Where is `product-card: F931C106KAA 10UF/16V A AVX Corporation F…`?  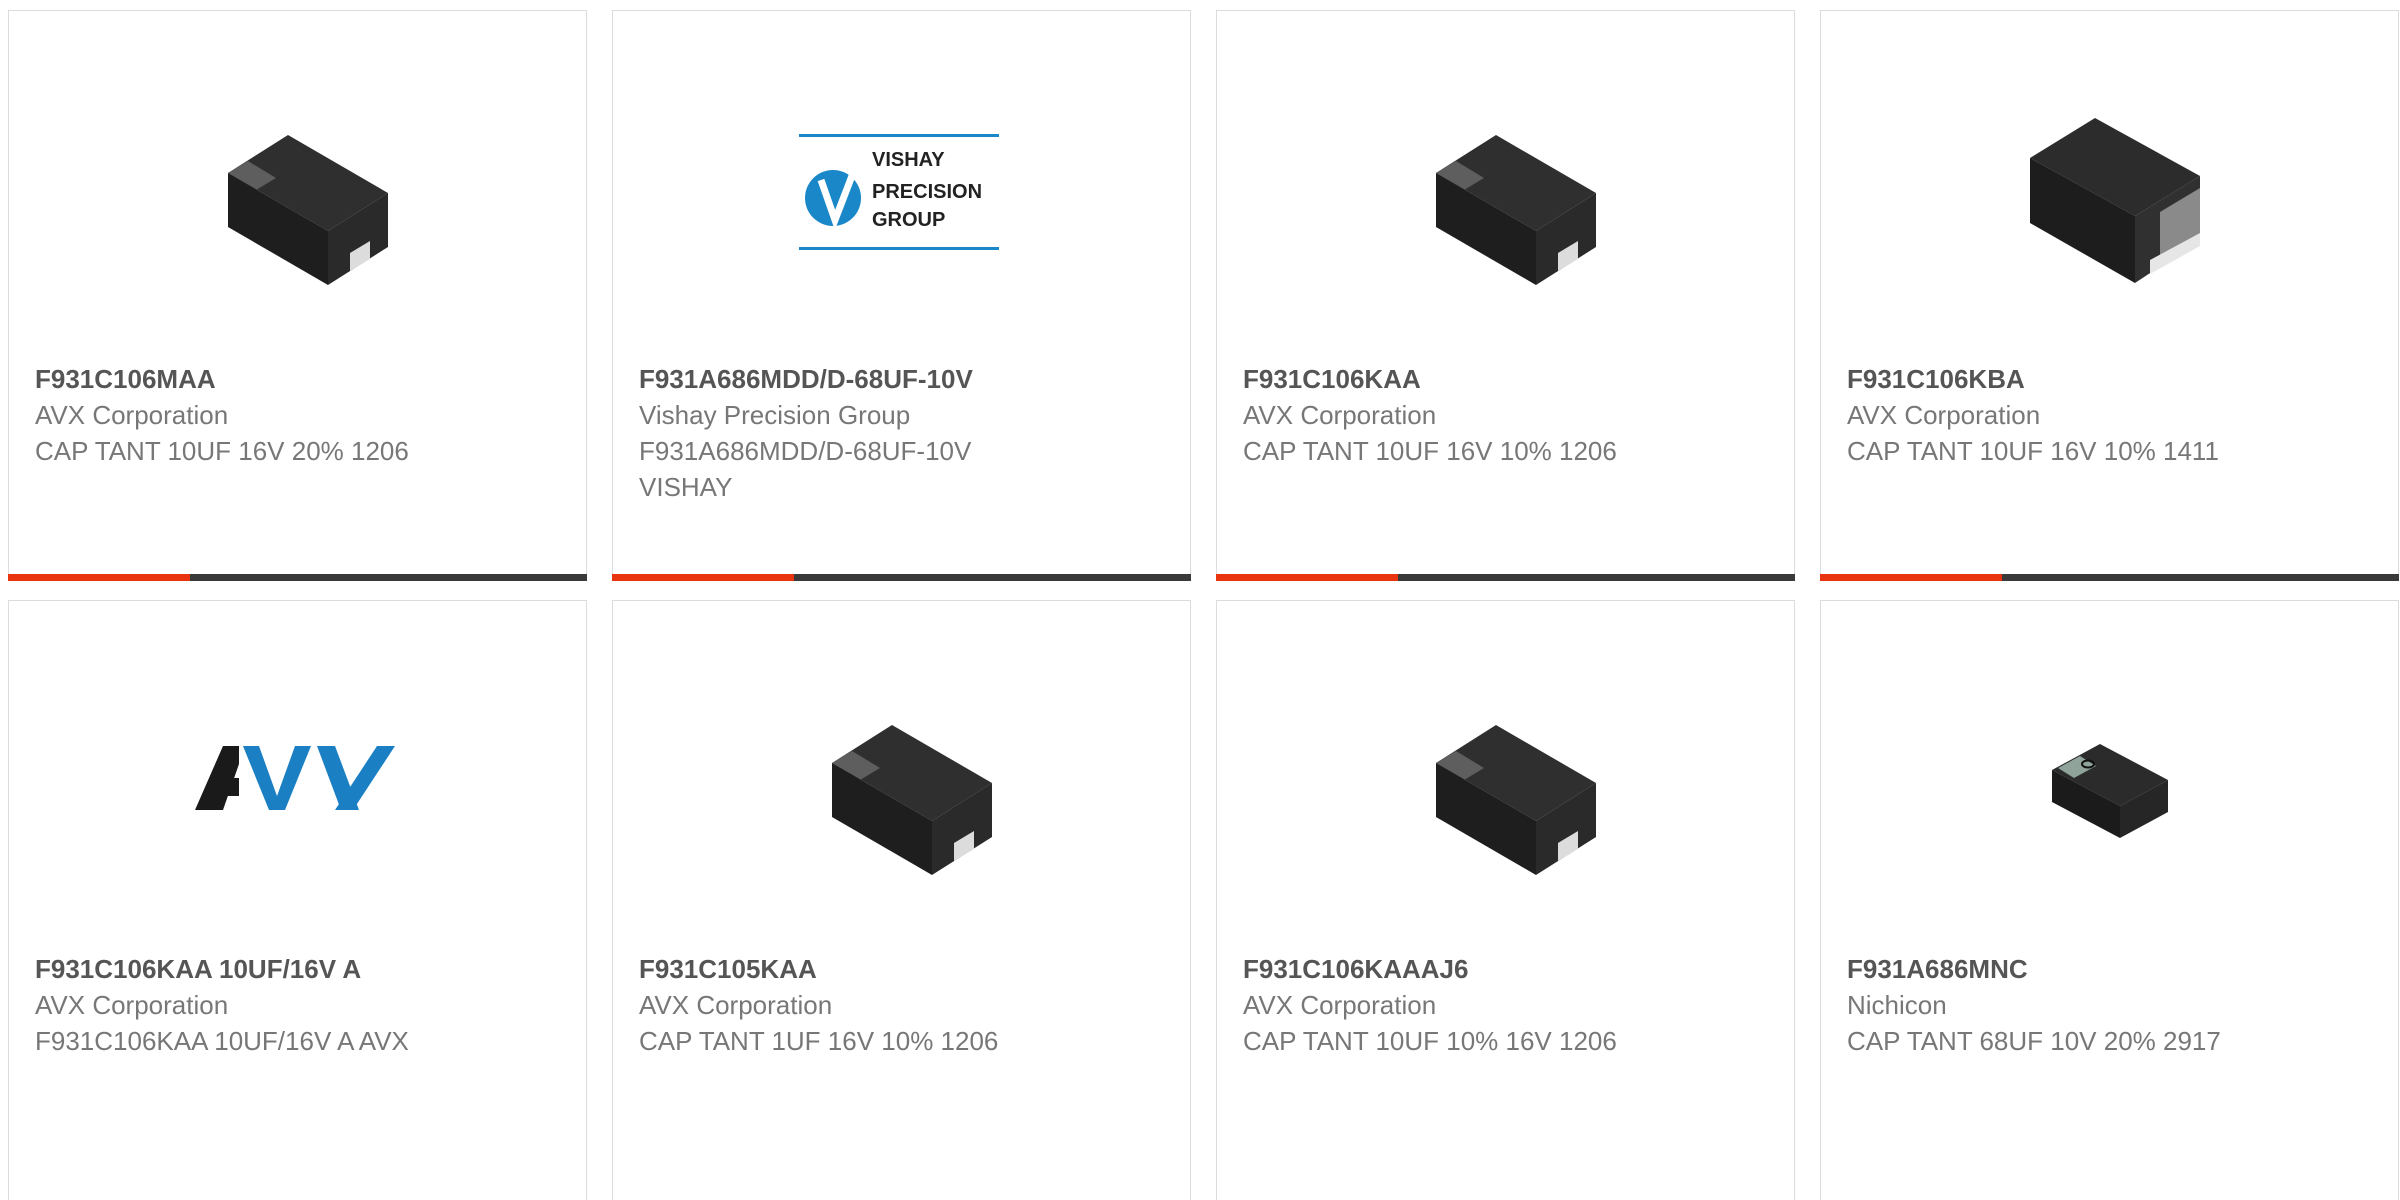 product-card: F931C106KAA 10UF/16V A AVX Corporation F… is located at coordinates (297, 900).